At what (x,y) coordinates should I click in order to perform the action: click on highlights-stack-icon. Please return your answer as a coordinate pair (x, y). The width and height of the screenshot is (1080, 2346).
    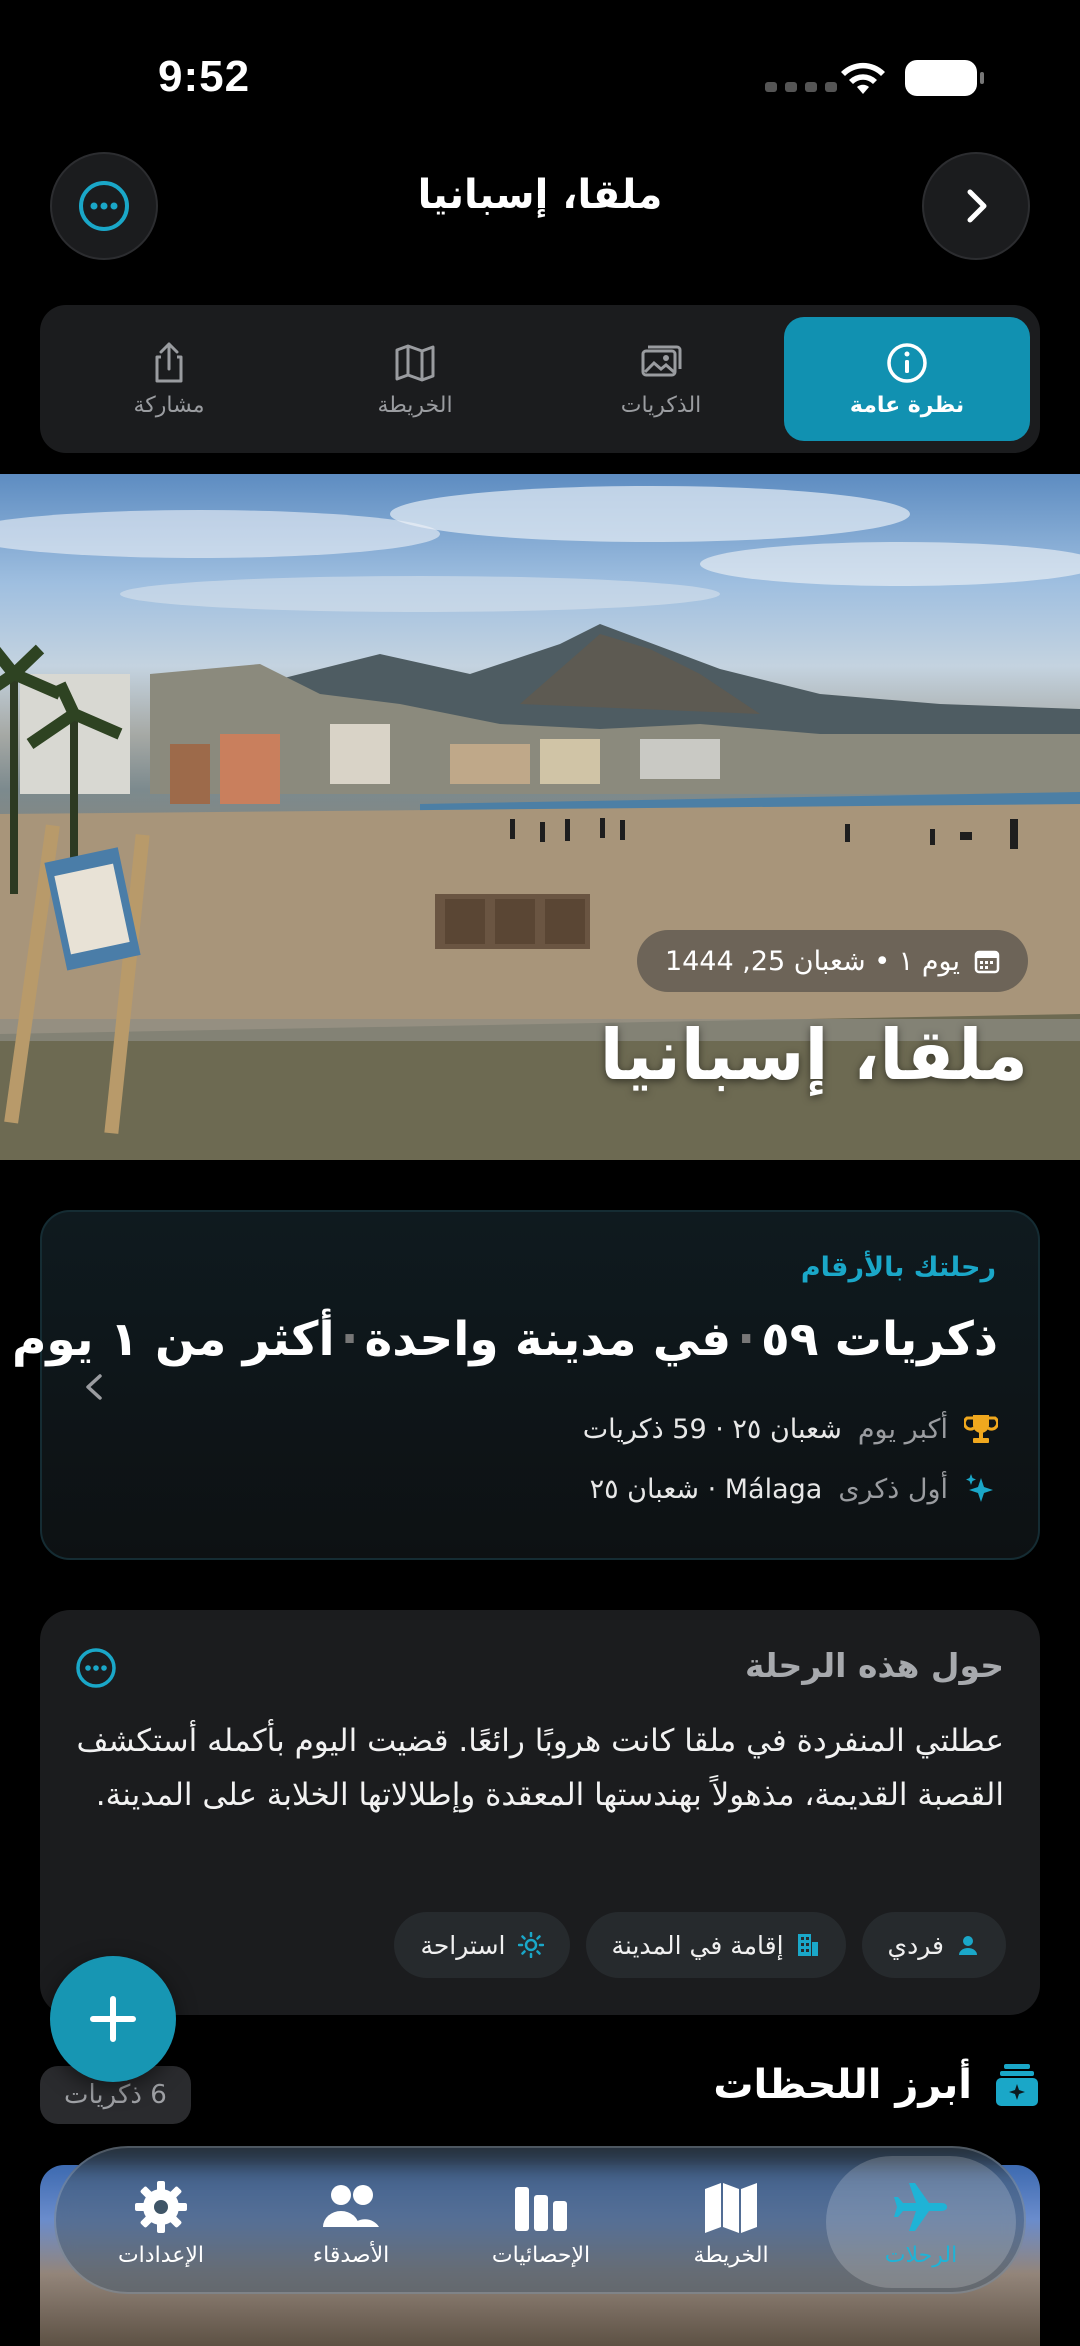
    Looking at the image, I should click on (1017, 2085).